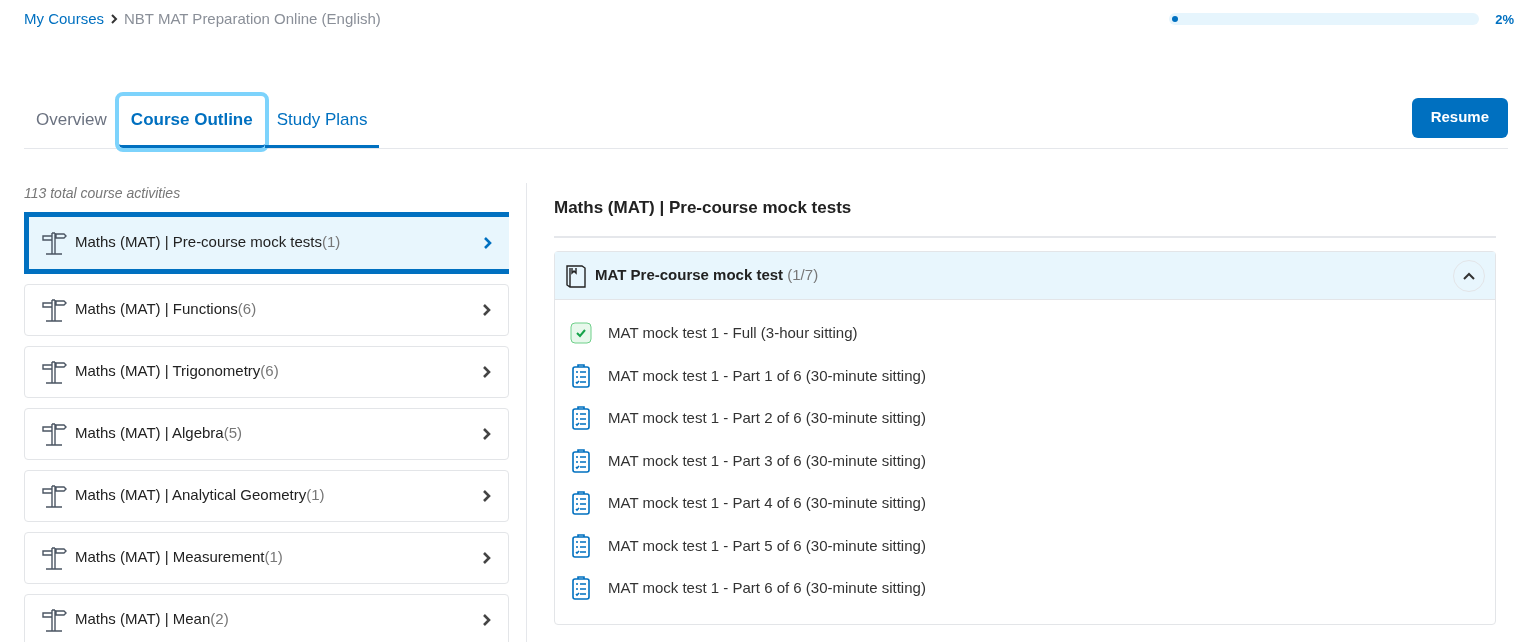 The height and width of the screenshot is (642, 1532). What do you see at coordinates (266, 309) in the screenshot?
I see `section-item: Maths (MAT) | Functions(6)` at bounding box center [266, 309].